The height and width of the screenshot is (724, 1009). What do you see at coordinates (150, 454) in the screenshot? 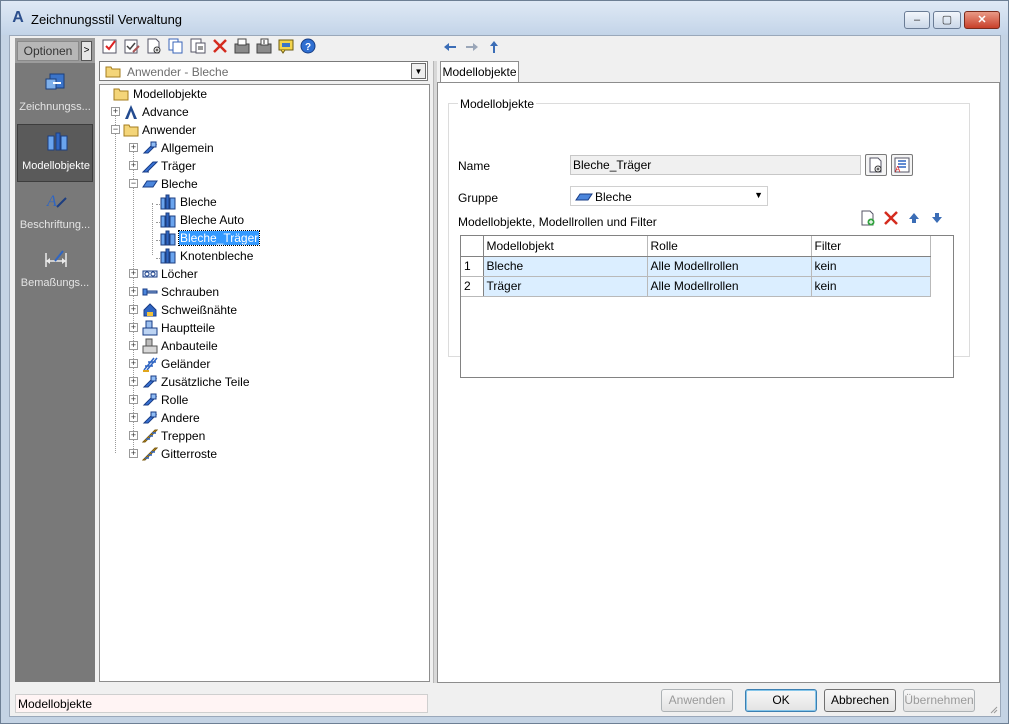
I see `grating-icon` at bounding box center [150, 454].